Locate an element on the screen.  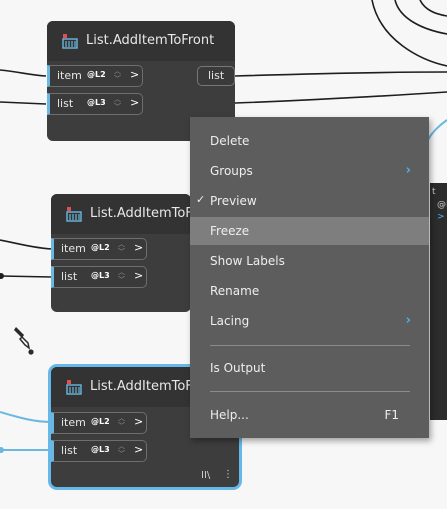
menu-item-label: Lacing is located at coordinates (230, 321).